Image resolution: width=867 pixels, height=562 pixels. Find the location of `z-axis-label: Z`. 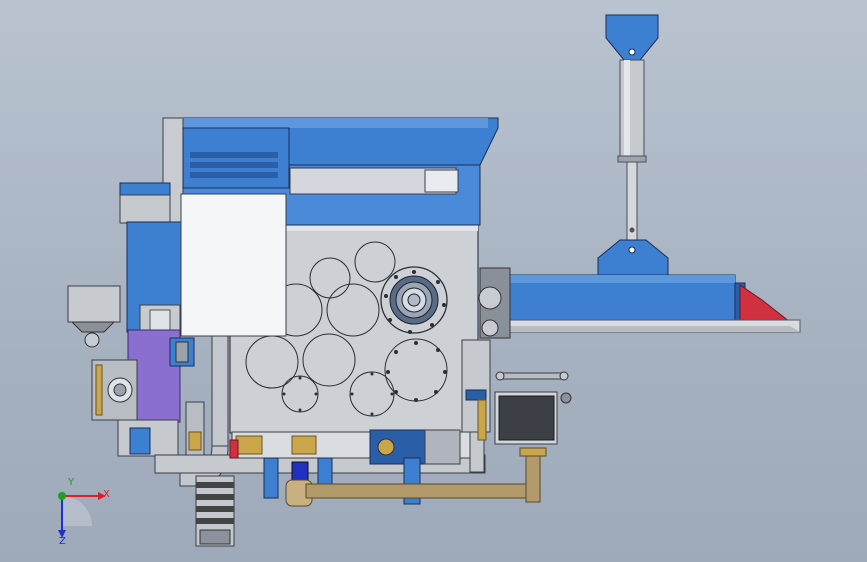

z-axis-label: Z is located at coordinates (62, 541).